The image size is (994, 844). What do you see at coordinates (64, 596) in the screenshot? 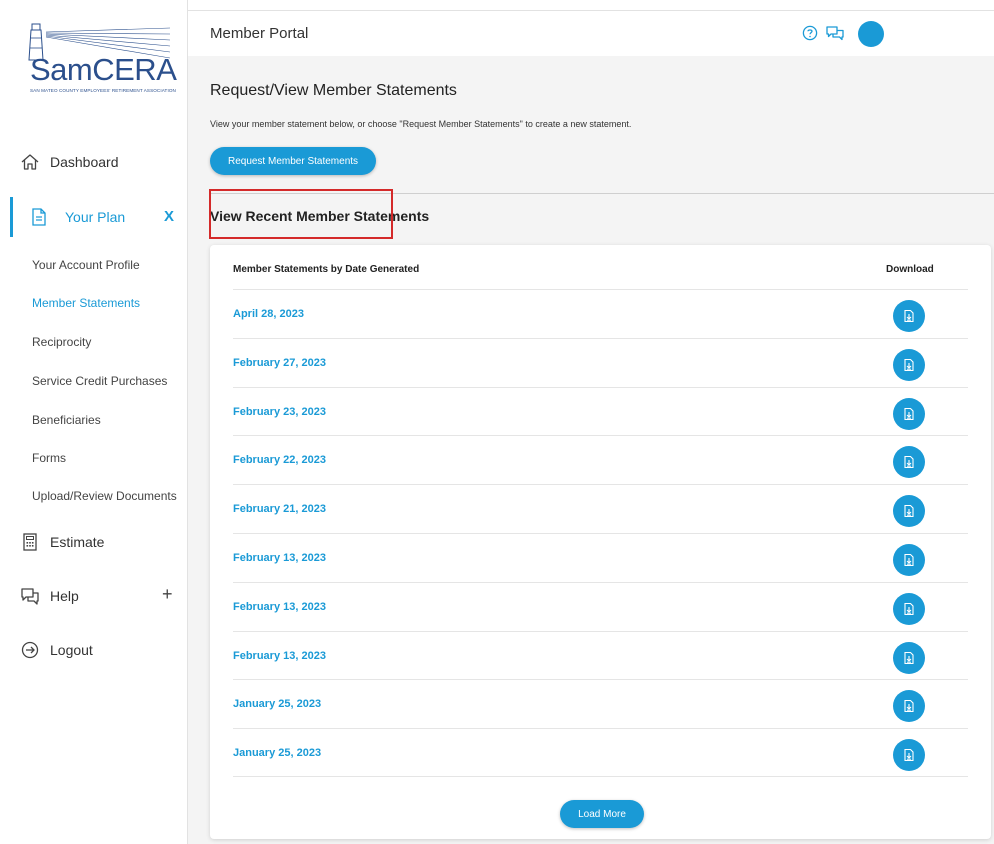
I see `nav-help-label: Help` at bounding box center [64, 596].